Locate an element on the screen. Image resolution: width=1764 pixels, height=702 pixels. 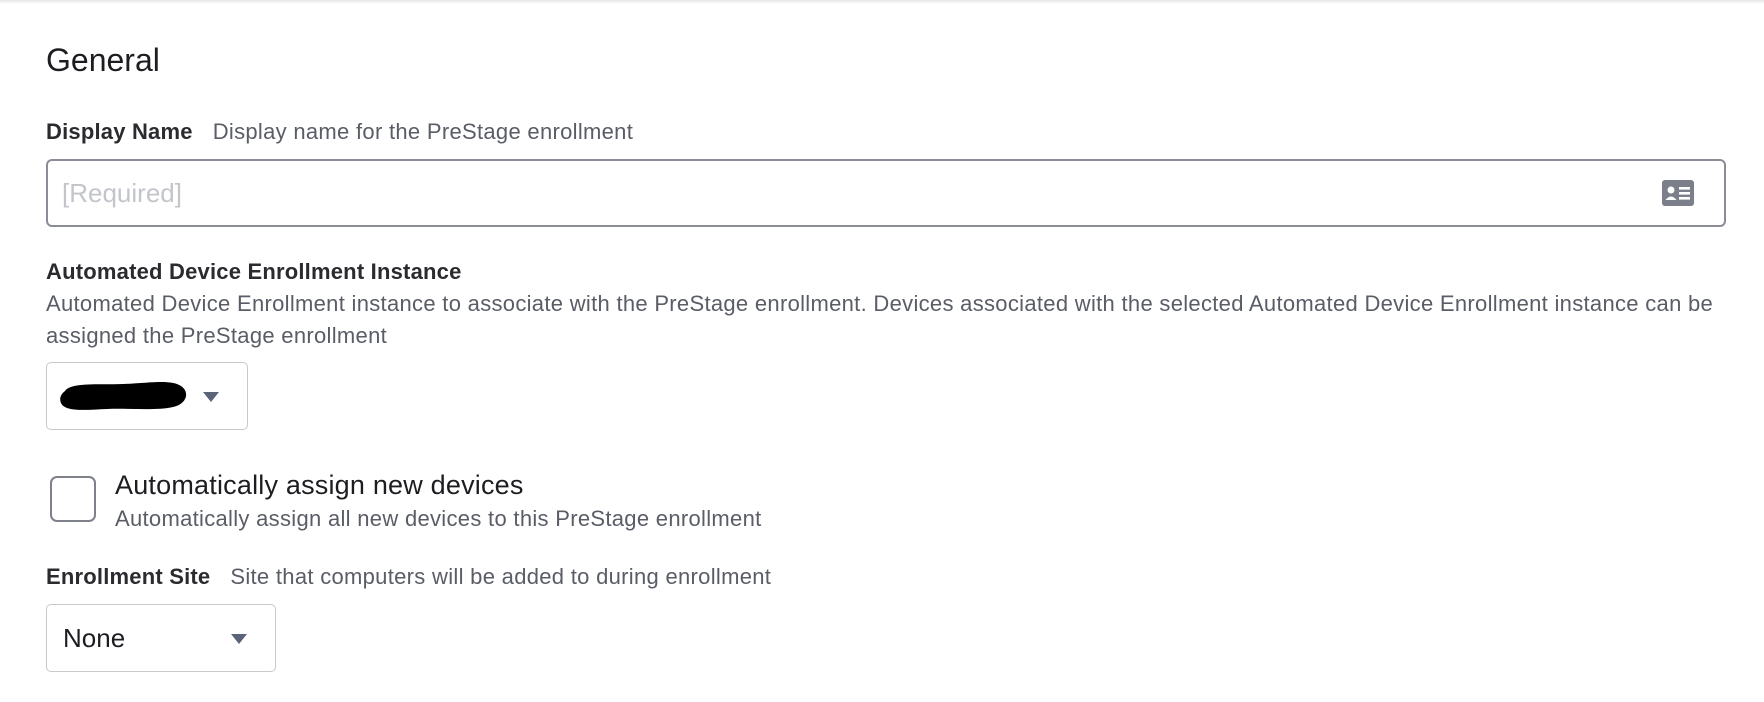
auto-assign-checkbox is located at coordinates (73, 499).